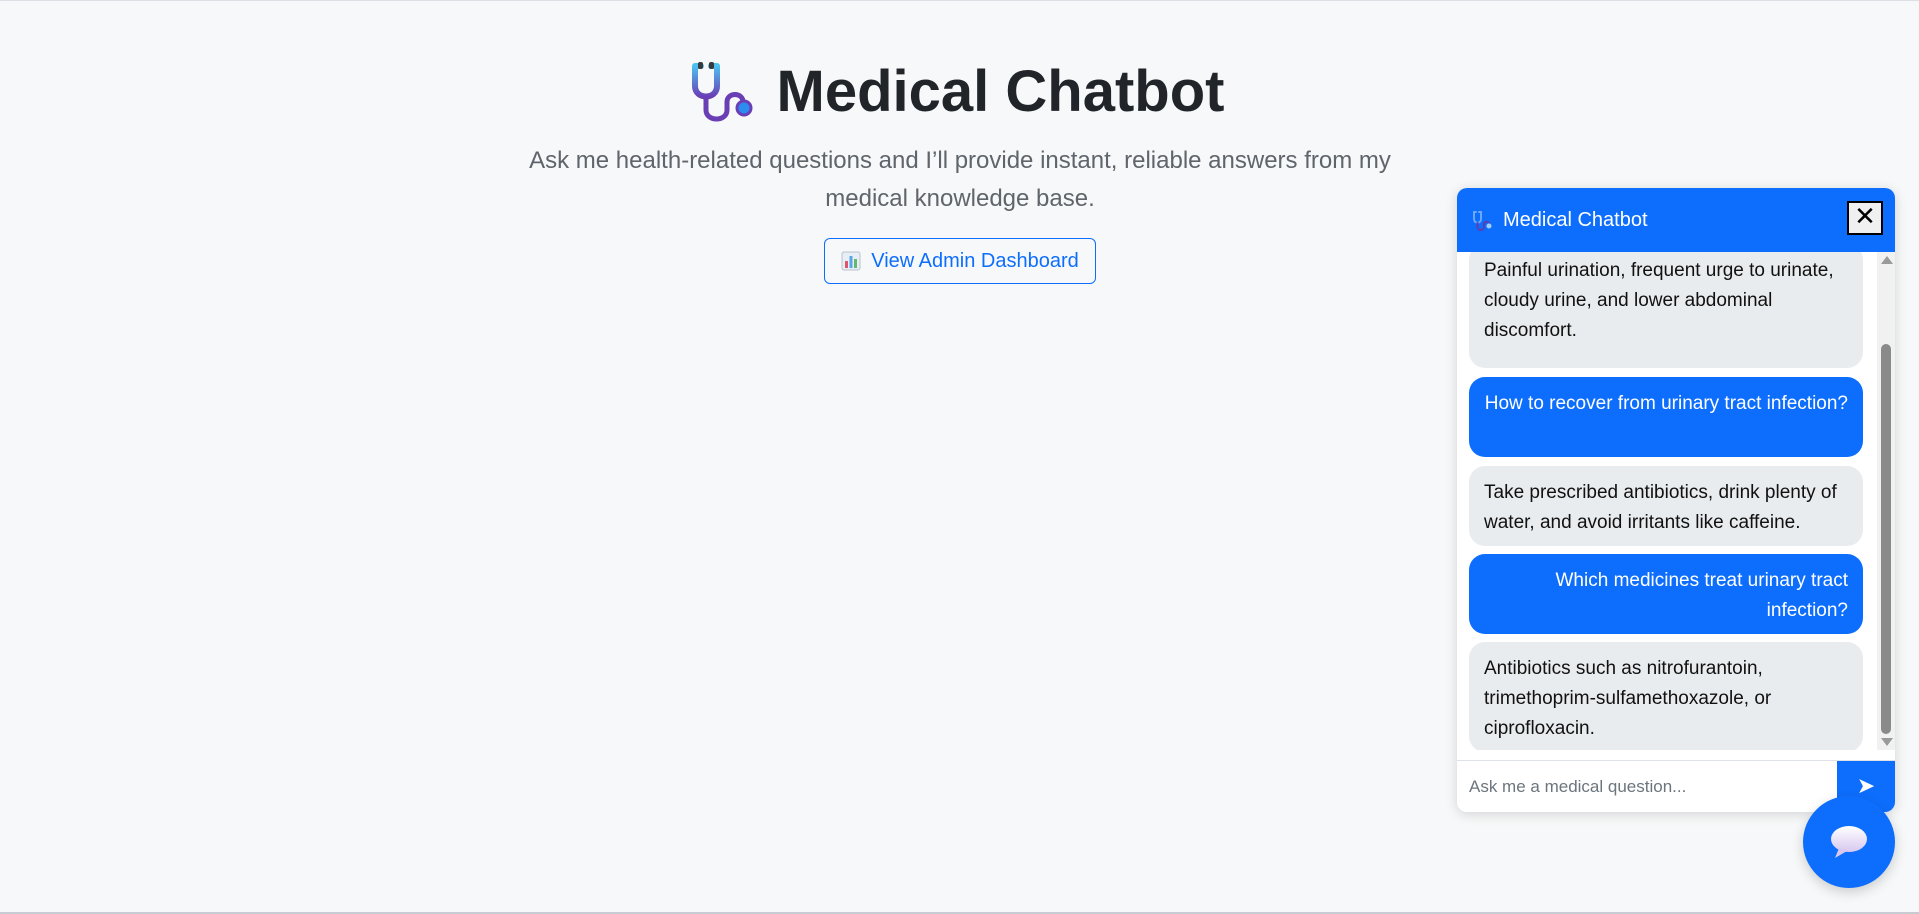 The image size is (1919, 914). I want to click on admin-button-label: View Admin Dashboard, so click(975, 260).